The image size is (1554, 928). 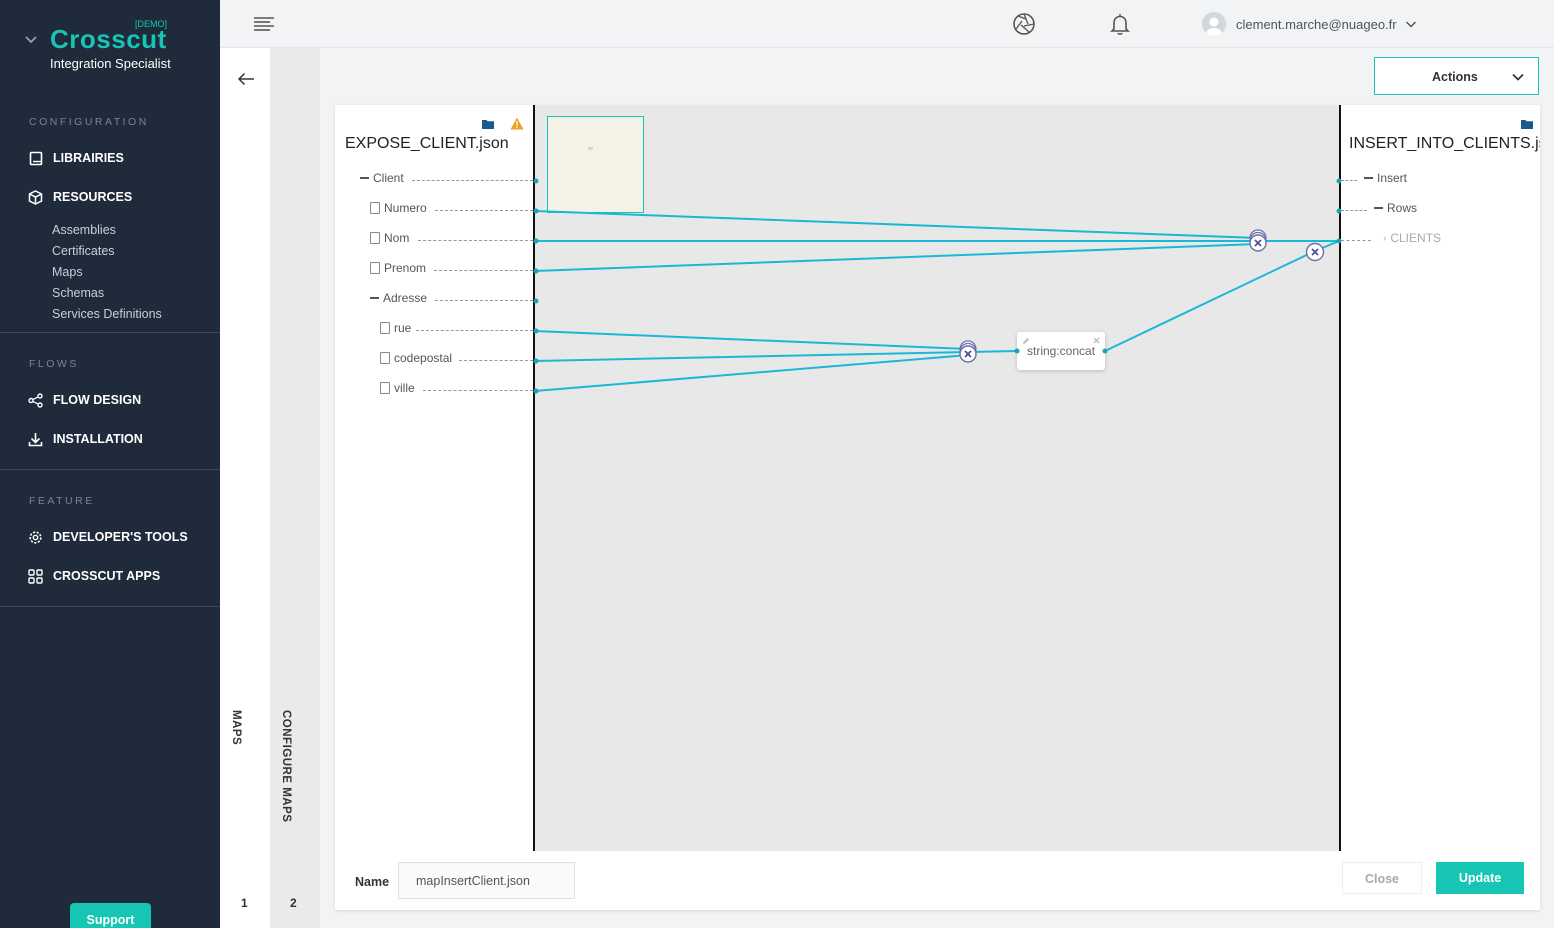 I want to click on sidebar-item-crosscut-apps: CROSSCUT APPS, so click(x=94, y=576).